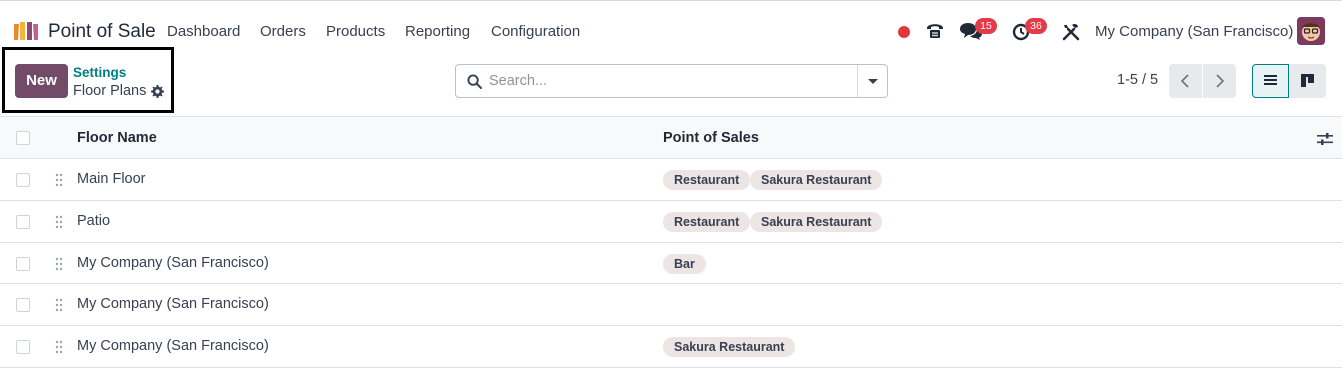 This screenshot has width=1342, height=369. I want to click on search-bar, so click(671, 81).